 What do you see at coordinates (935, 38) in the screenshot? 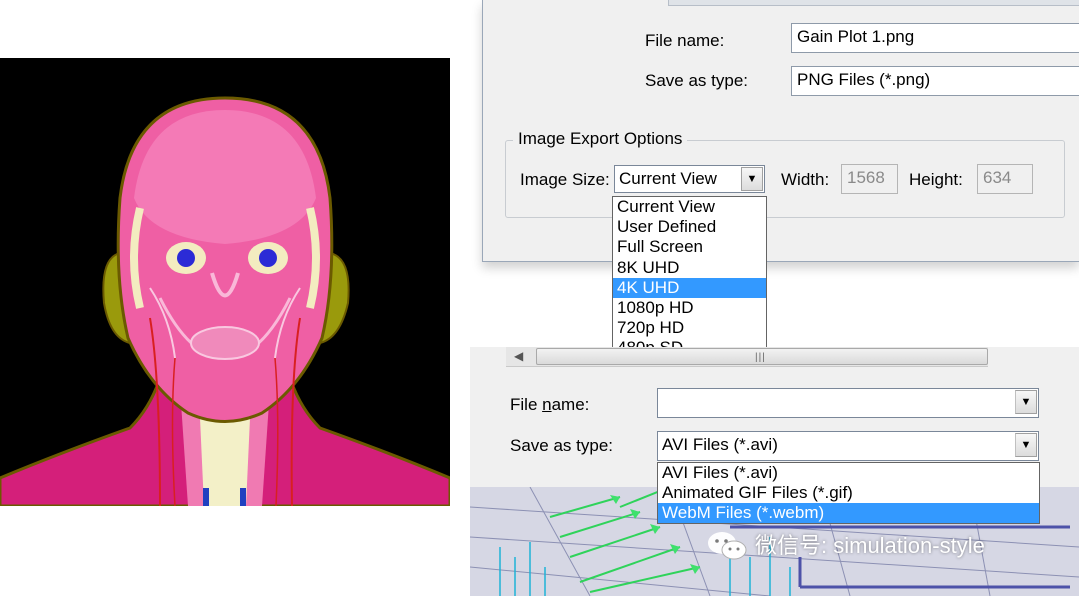
I see `file-name-input: Gain Plot 1.png` at bounding box center [935, 38].